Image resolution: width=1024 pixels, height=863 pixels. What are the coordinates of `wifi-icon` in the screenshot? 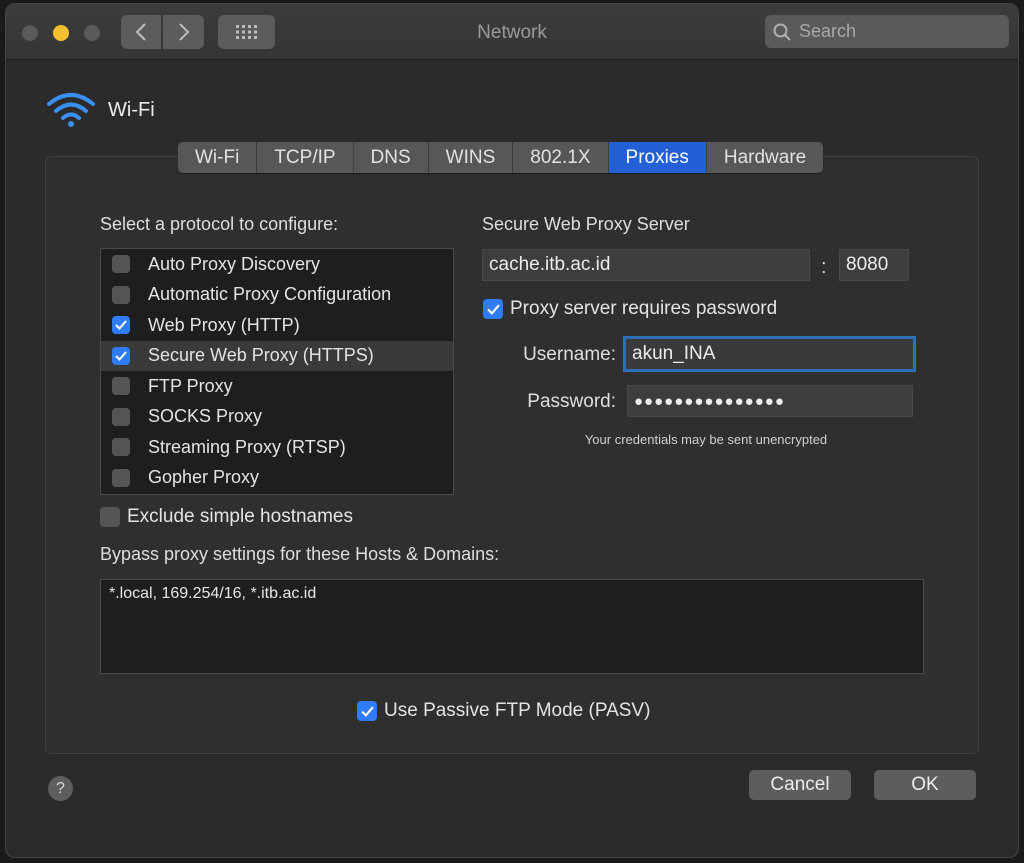 It's located at (71, 110).